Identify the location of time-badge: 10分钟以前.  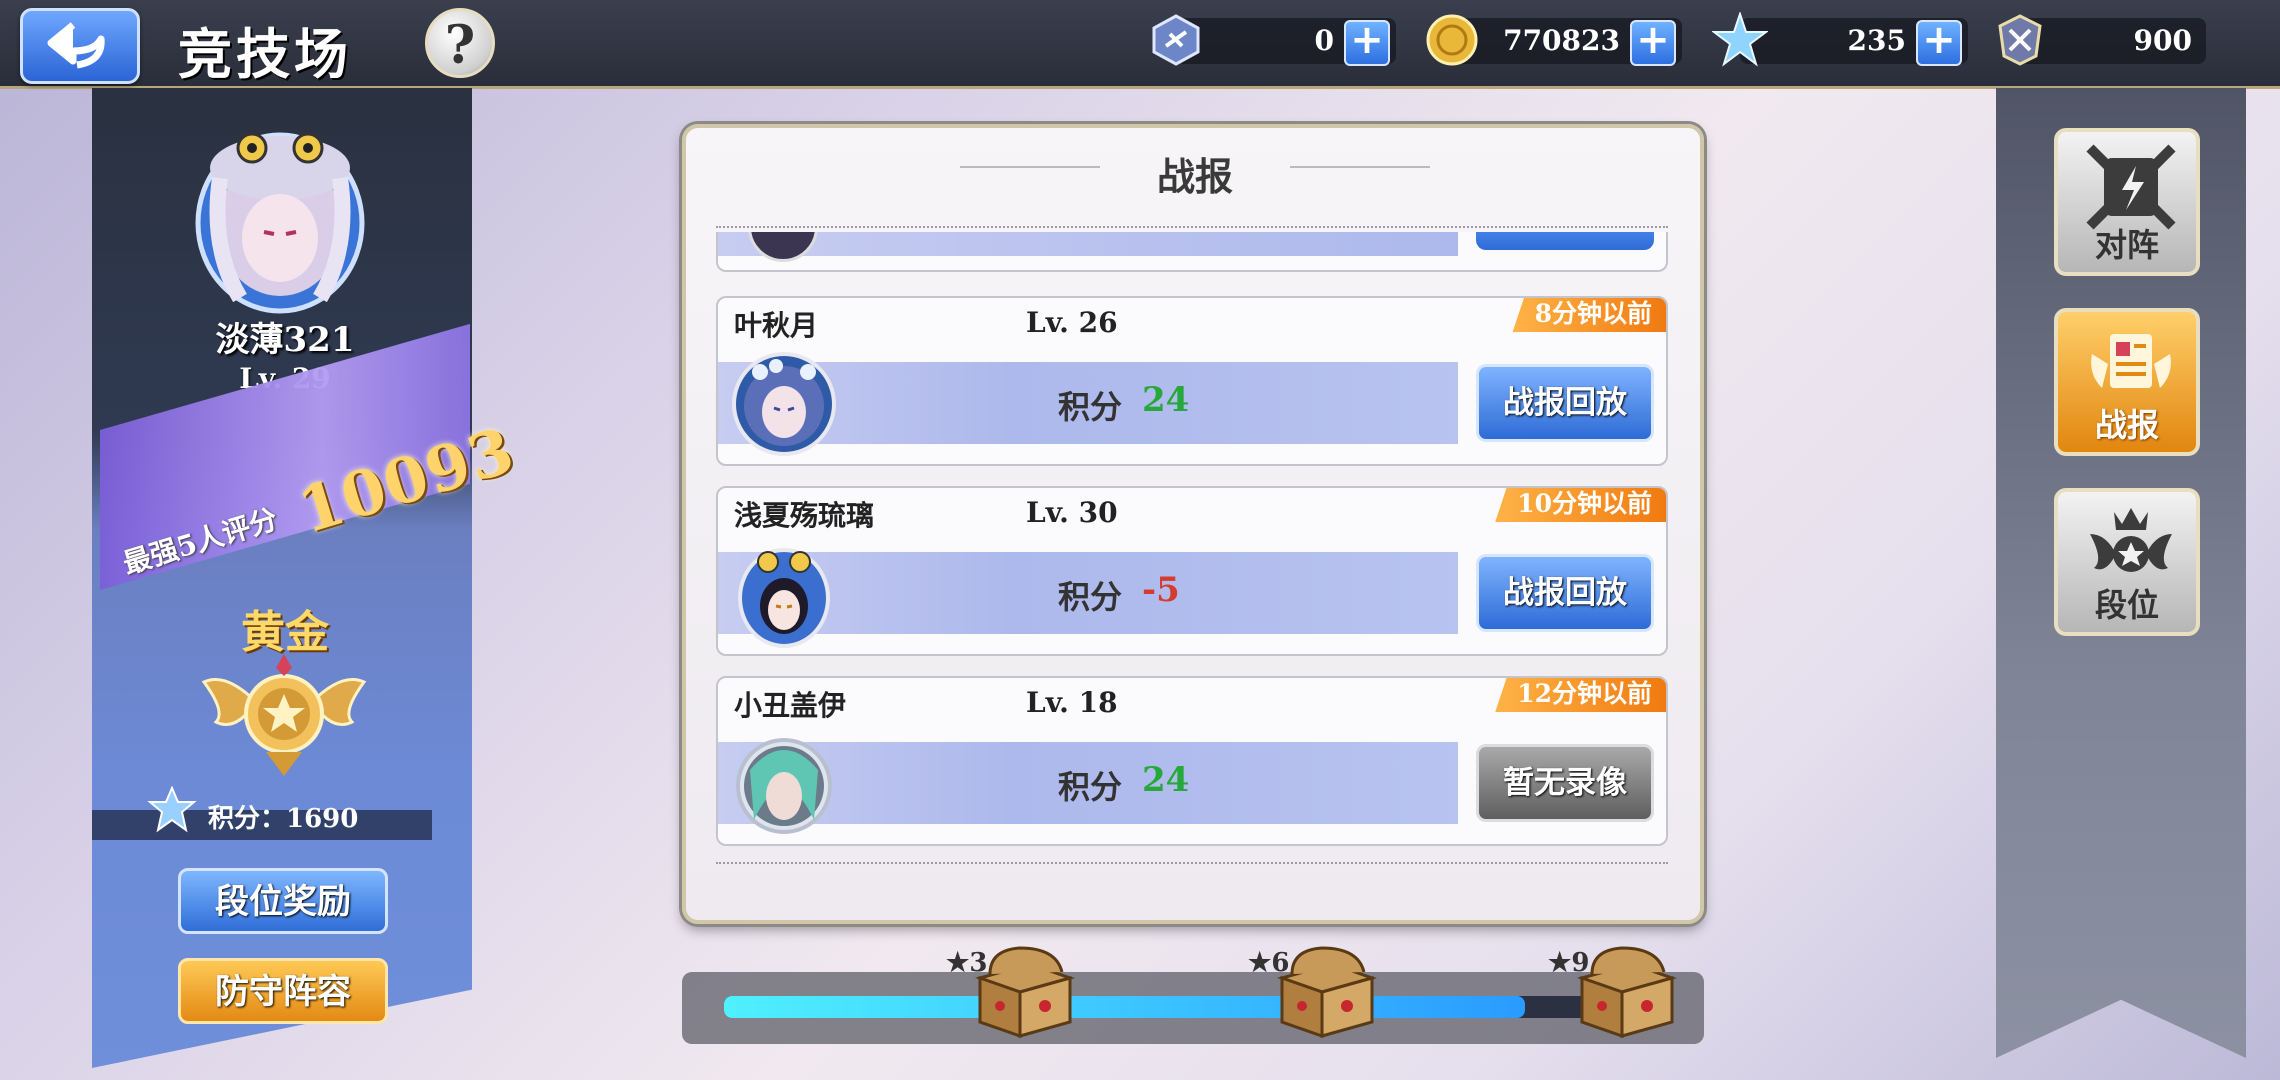
(1580, 505).